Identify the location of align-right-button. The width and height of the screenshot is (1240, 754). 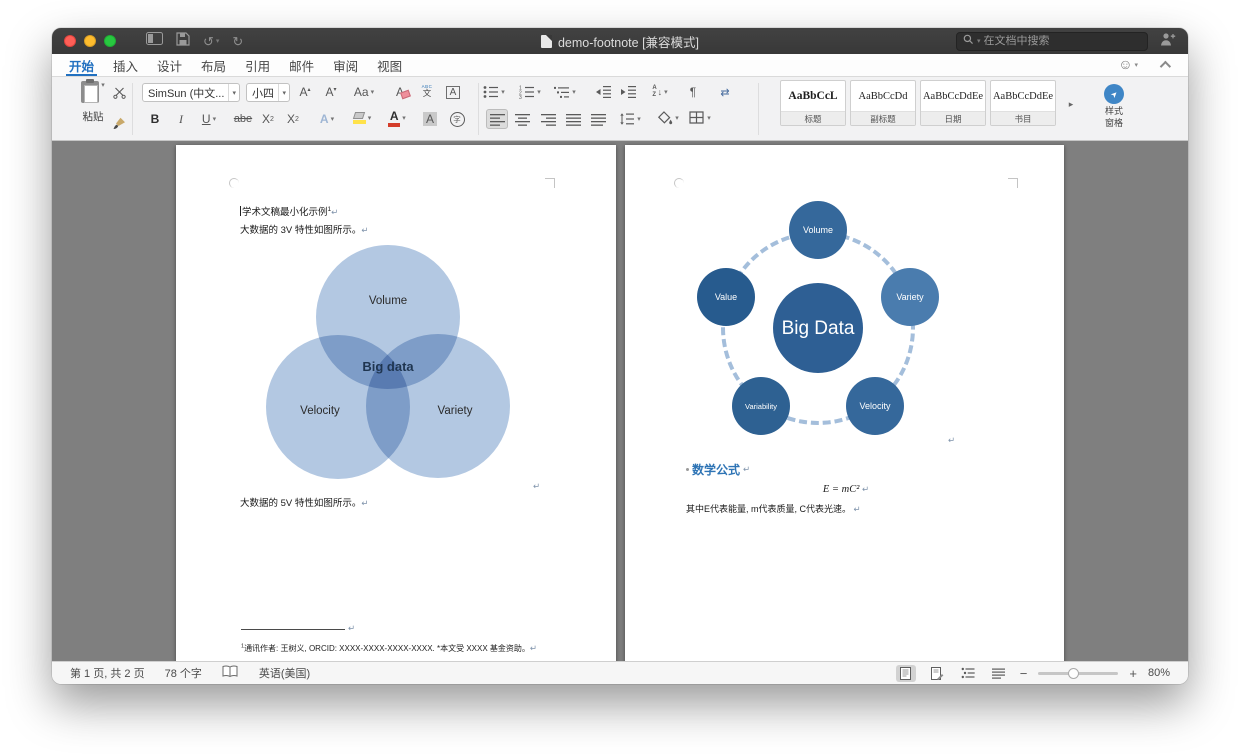
(548, 119).